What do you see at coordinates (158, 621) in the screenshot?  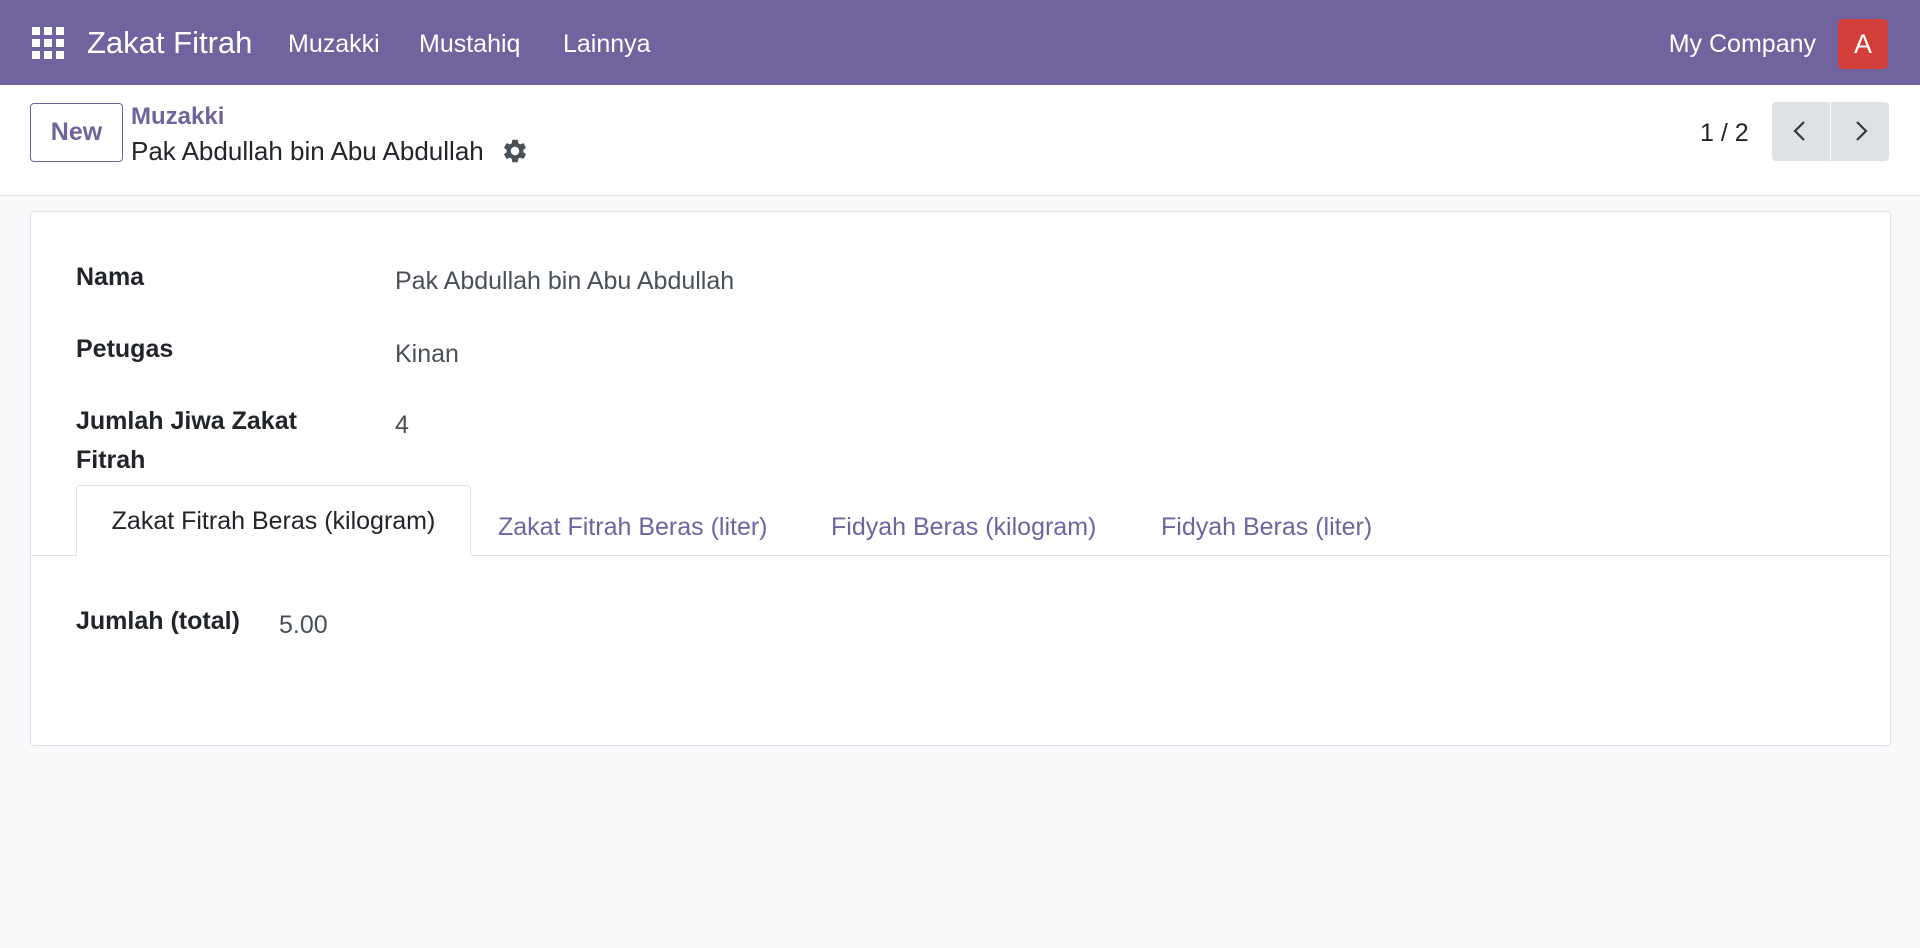 I see `field-label-jumlah-total: Jumlah (total)` at bounding box center [158, 621].